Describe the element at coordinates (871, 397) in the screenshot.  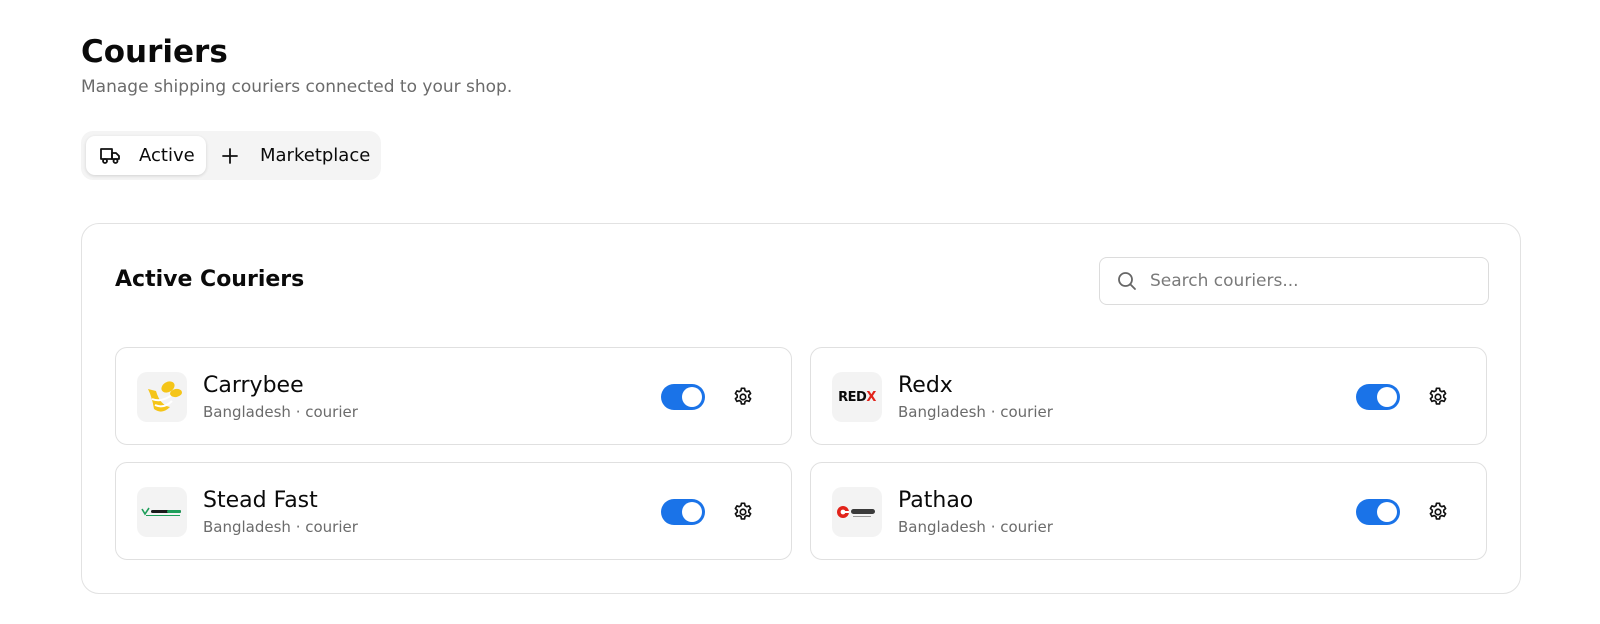
I see `redx-logo-accent: X` at that location.